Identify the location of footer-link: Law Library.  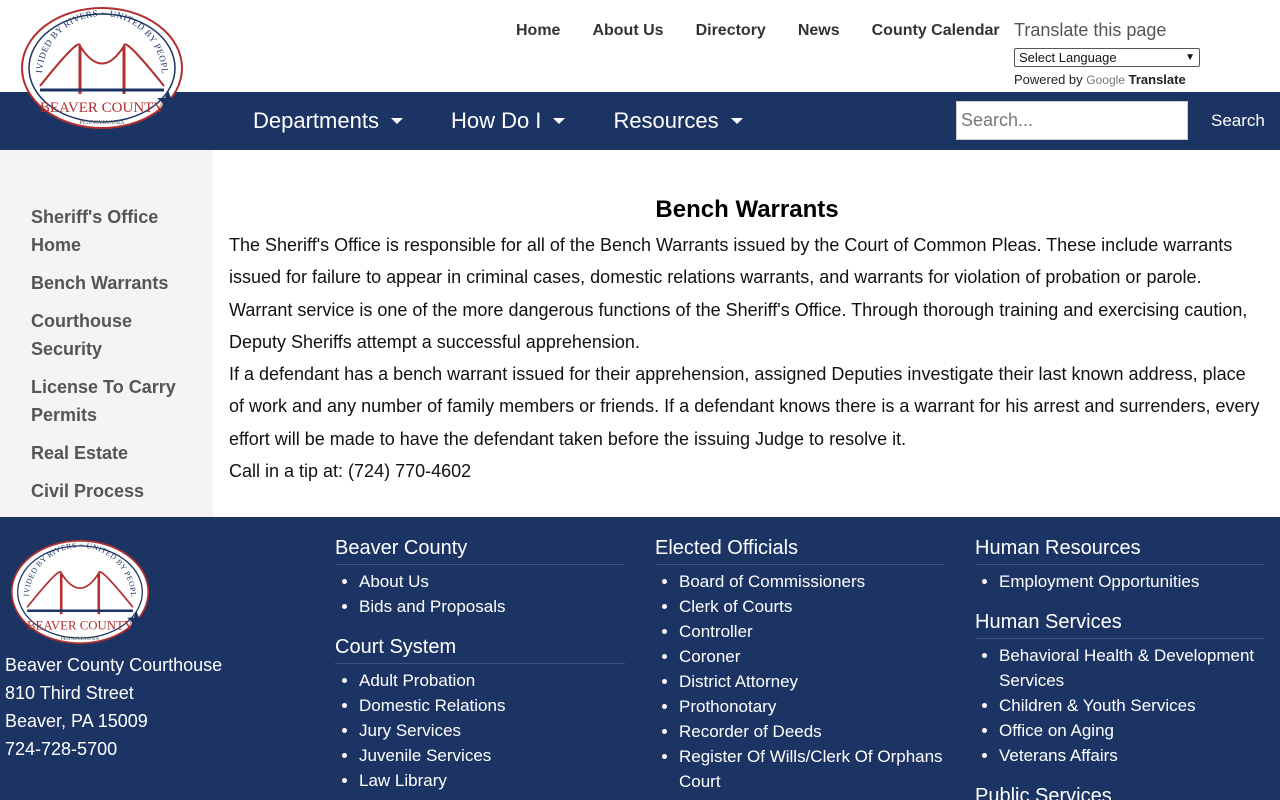
(492, 780).